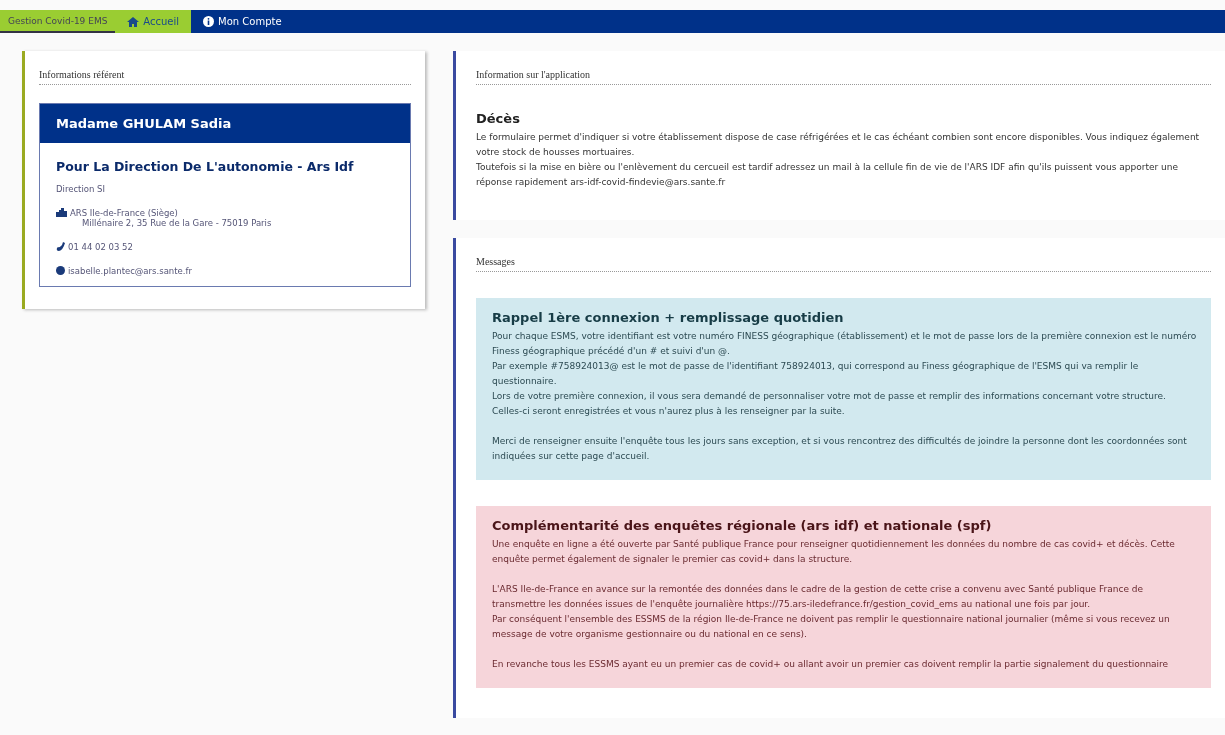 This screenshot has width=1225, height=735. What do you see at coordinates (828, 175) in the screenshot?
I see `paragraph: Toutefois si la mise en bière ou l'enlèvement du cercueil est tardif adressez un mail à la cellule fin de vie de l'ARS IDF afin qu'ils puissent vous apporter une réponse rapidement ars-idf-covid-findevie@ars.sante.fr` at bounding box center [828, 175].